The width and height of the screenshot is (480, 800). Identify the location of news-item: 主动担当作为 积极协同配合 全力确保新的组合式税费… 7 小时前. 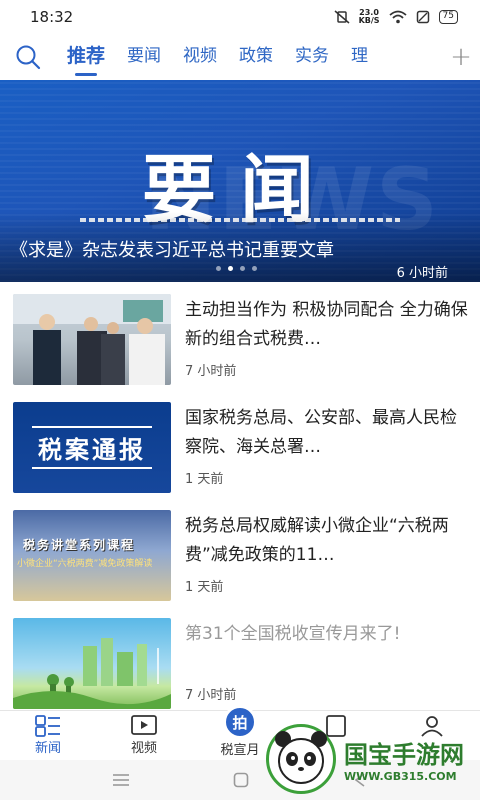
(240, 346).